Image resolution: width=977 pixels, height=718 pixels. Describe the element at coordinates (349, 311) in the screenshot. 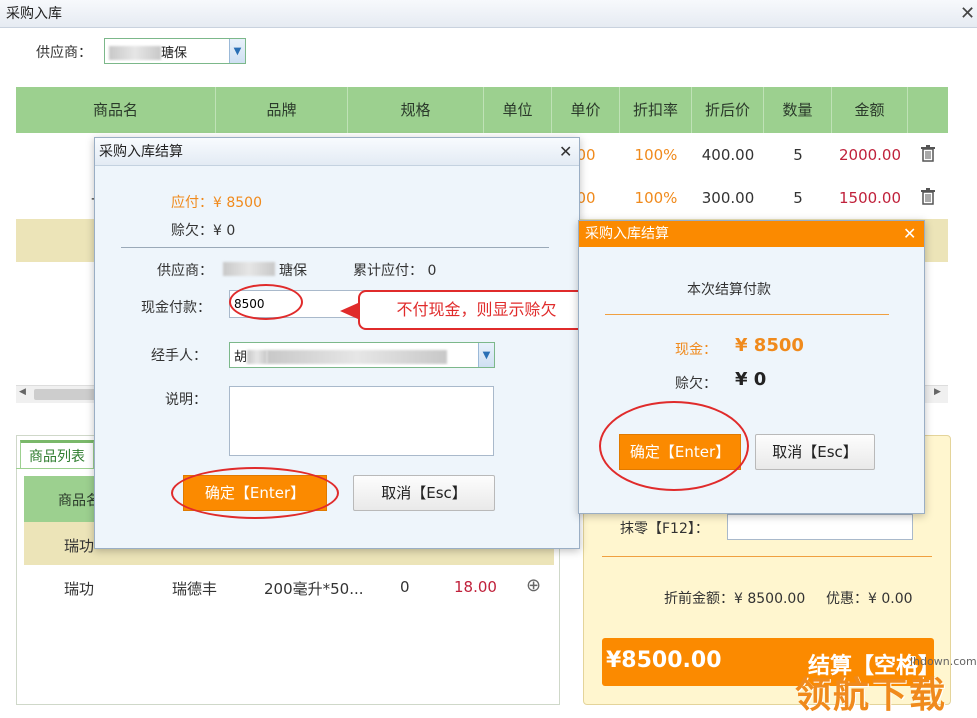

I see `callout-pointer` at that location.